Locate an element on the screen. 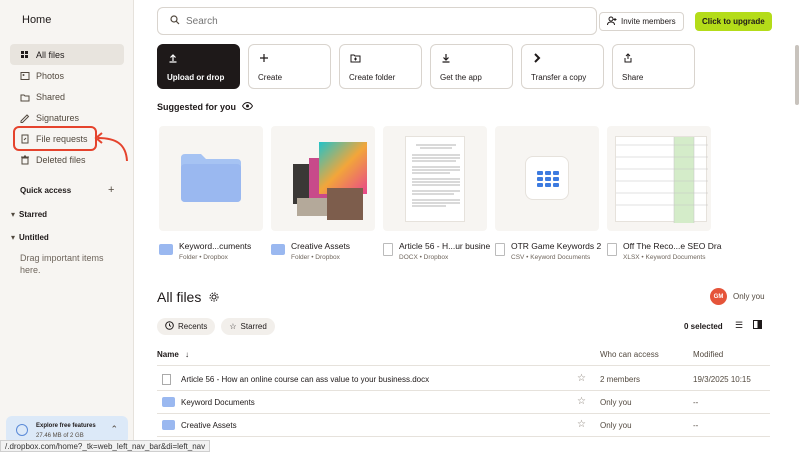 This screenshot has width=800, height=452. sidebar-item-label: All files is located at coordinates (50, 54).